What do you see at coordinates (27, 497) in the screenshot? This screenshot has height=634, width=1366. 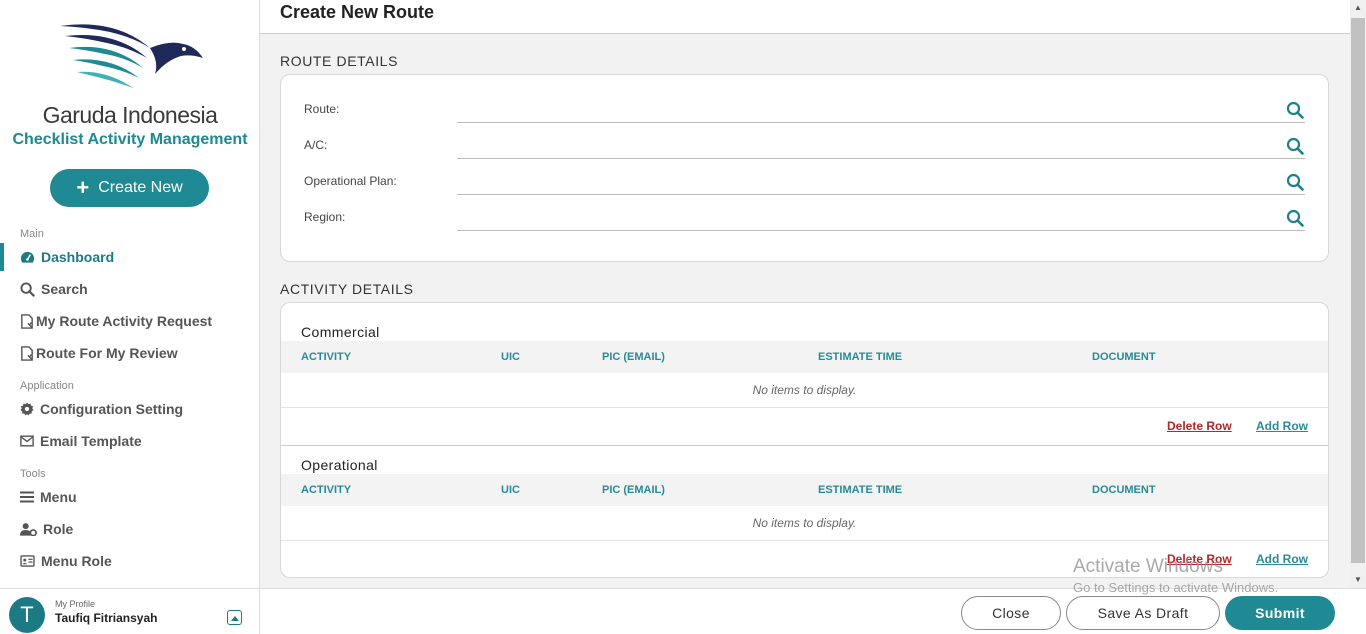 I see `hamburger-icon` at bounding box center [27, 497].